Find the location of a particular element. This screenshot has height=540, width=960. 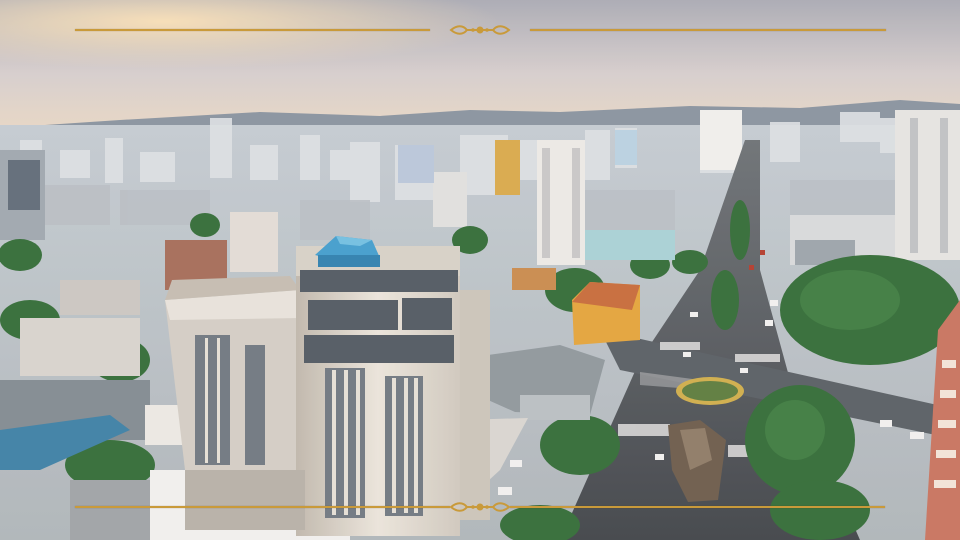

top-left-gold-rule is located at coordinates (252, 30).